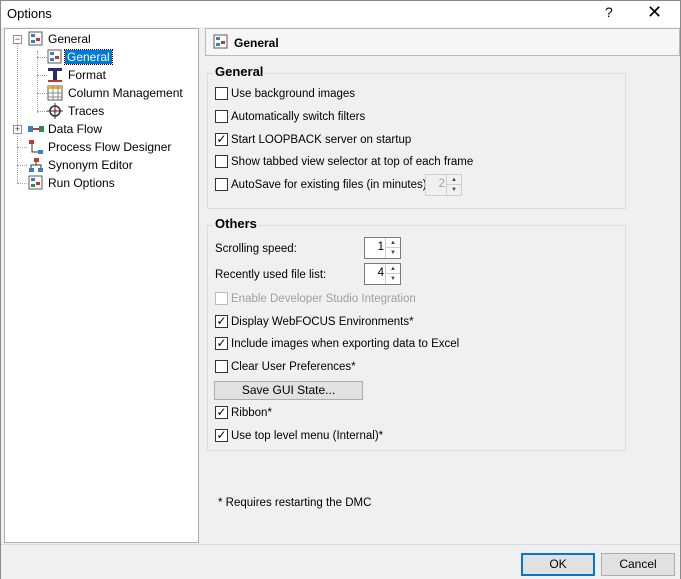  What do you see at coordinates (69, 39) in the screenshot?
I see `tree-item-general-root: General` at bounding box center [69, 39].